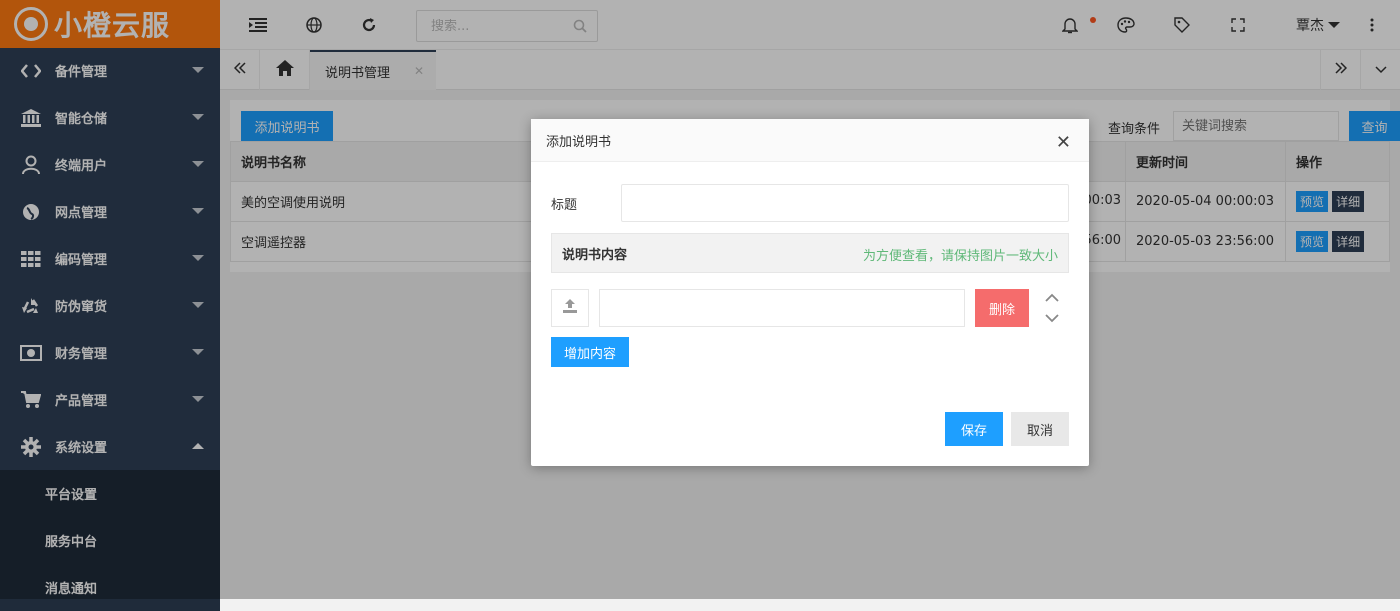 The height and width of the screenshot is (611, 1400). What do you see at coordinates (845, 203) in the screenshot?
I see `title-input` at bounding box center [845, 203].